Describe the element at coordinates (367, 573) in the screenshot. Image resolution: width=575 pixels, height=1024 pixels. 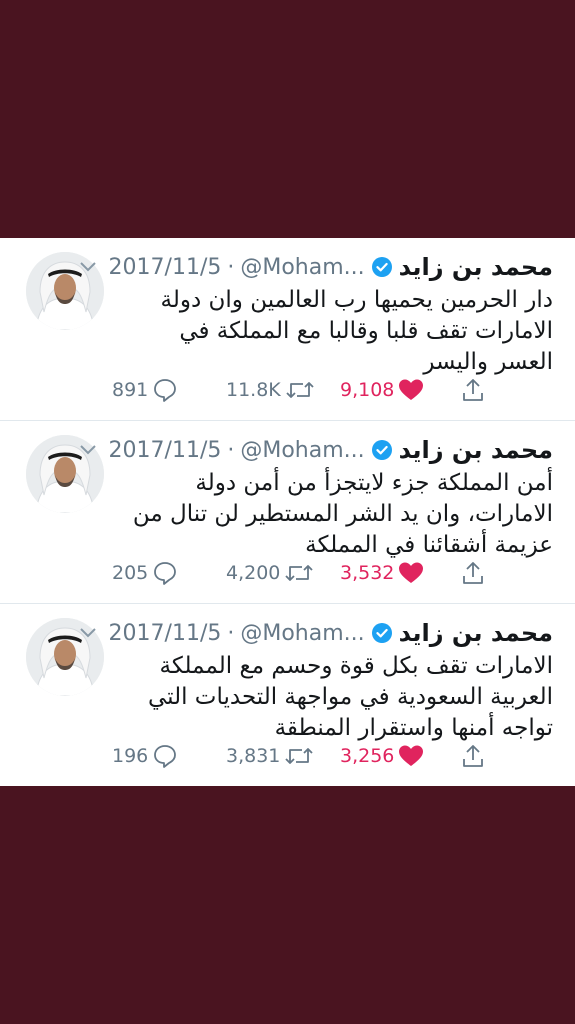
I see `like-count: 3,532` at that location.